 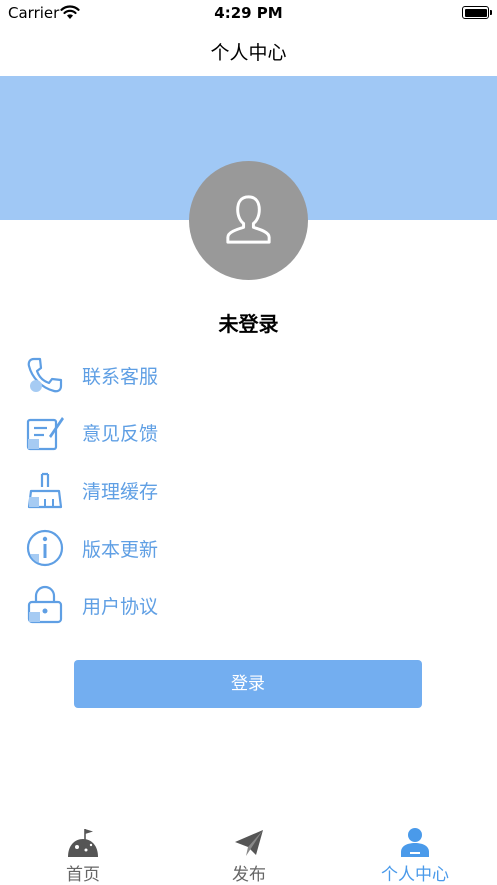 What do you see at coordinates (45, 434) in the screenshot?
I see `feedback-icon` at bounding box center [45, 434].